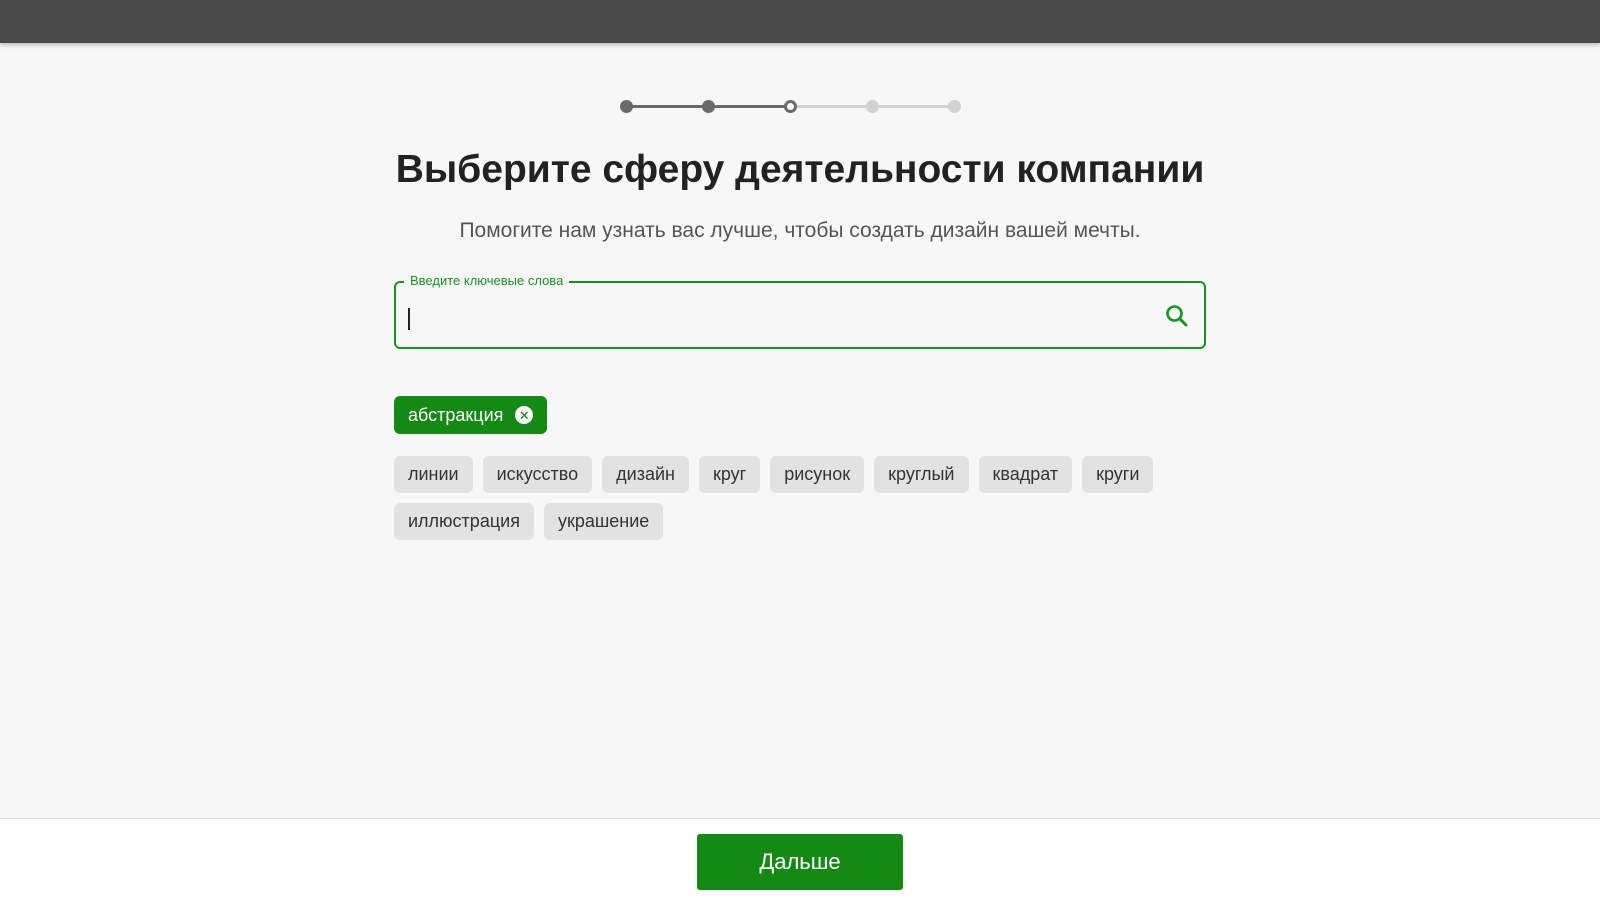 This screenshot has width=1600, height=900. What do you see at coordinates (800, 862) in the screenshot?
I see `next-button: Дальше` at bounding box center [800, 862].